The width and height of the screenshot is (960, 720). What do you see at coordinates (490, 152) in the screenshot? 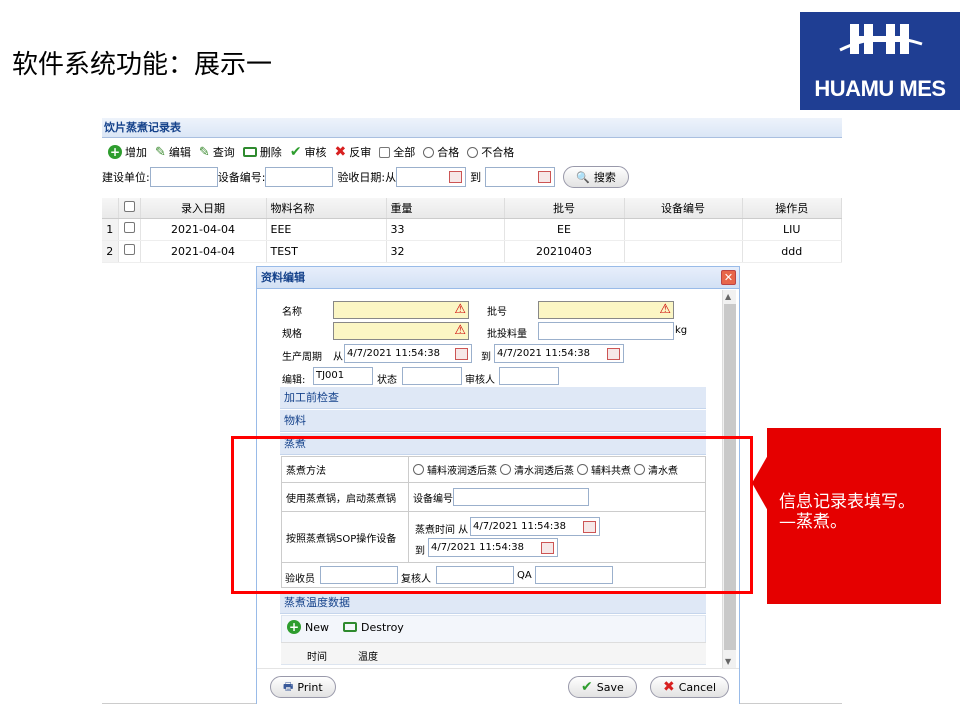
I see `filter-fail-radio: 不合格` at bounding box center [490, 152].